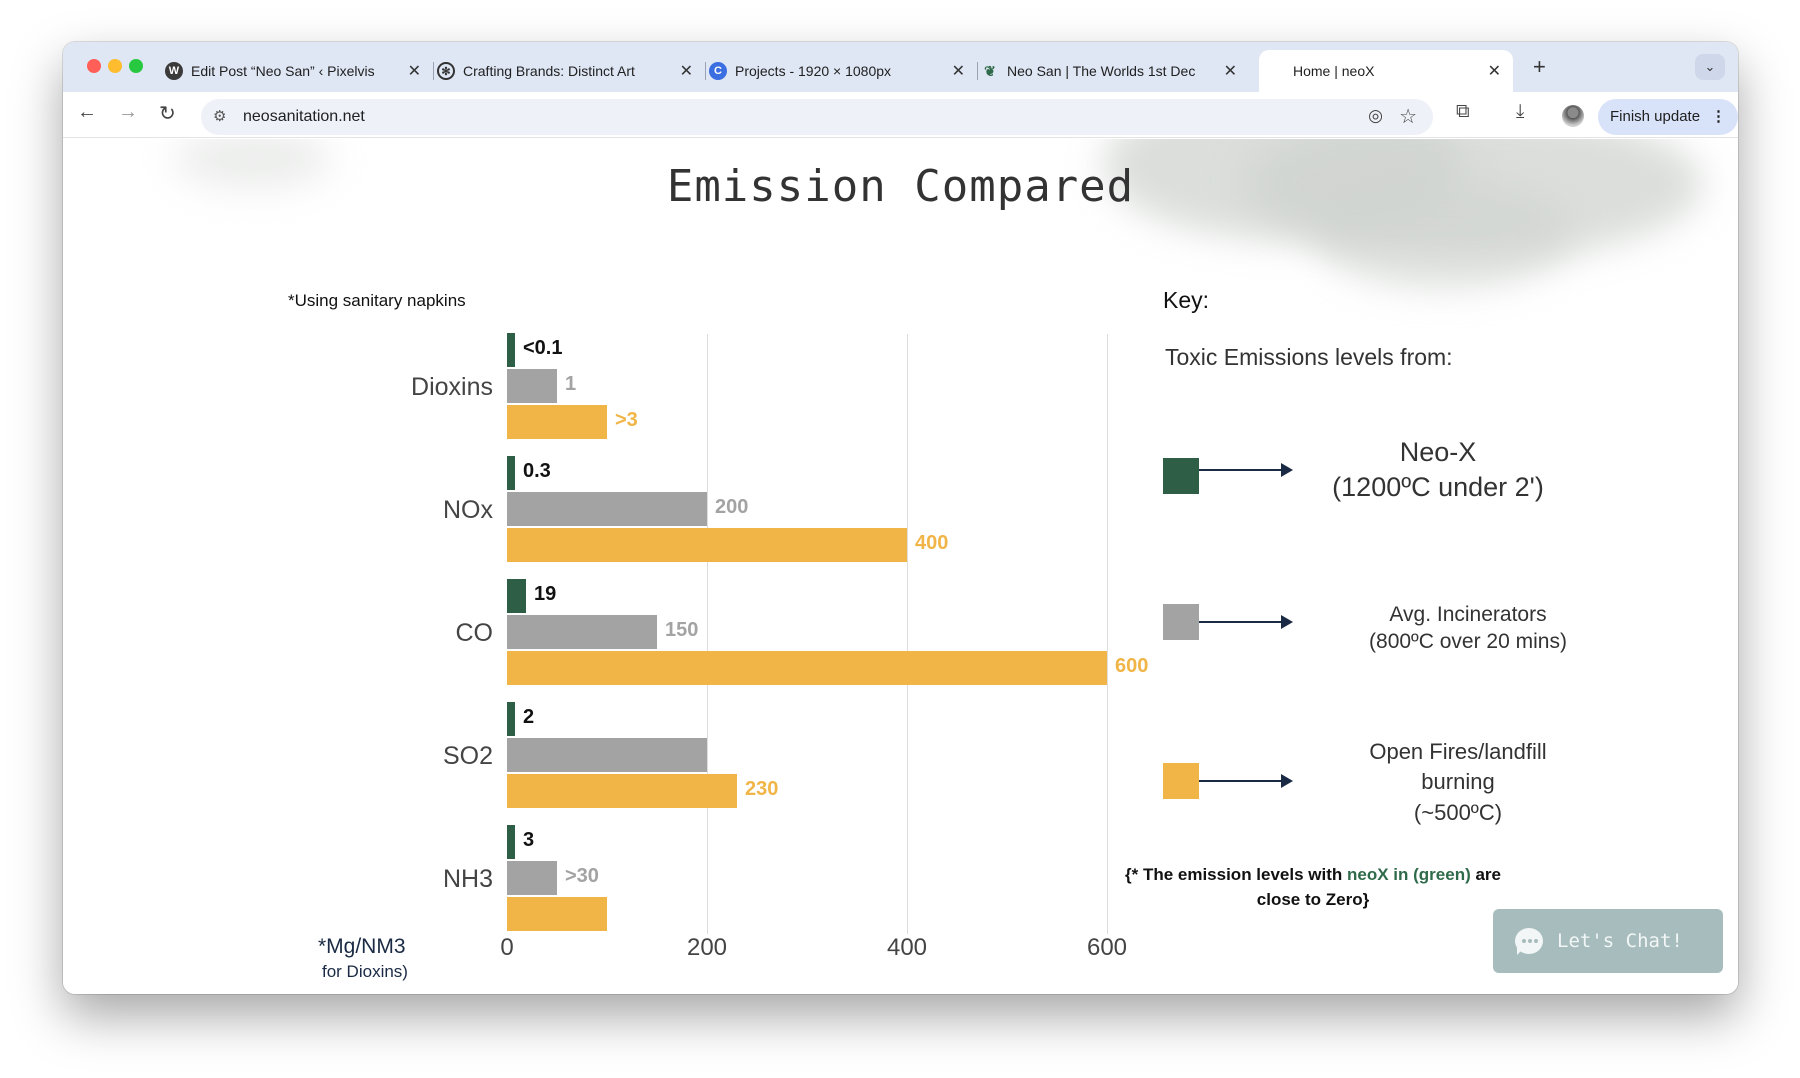 The height and width of the screenshot is (1078, 1800). Describe the element at coordinates (474, 633) in the screenshot. I see `category-label: CO` at that location.